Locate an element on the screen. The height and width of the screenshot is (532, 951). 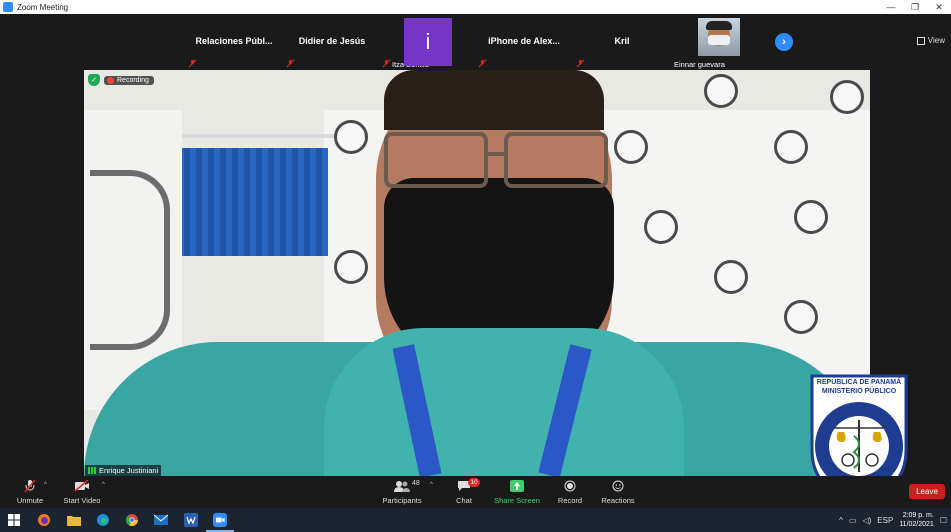
speaker-name-tag: Enrique Justiniani is located at coordinates (123, 470).